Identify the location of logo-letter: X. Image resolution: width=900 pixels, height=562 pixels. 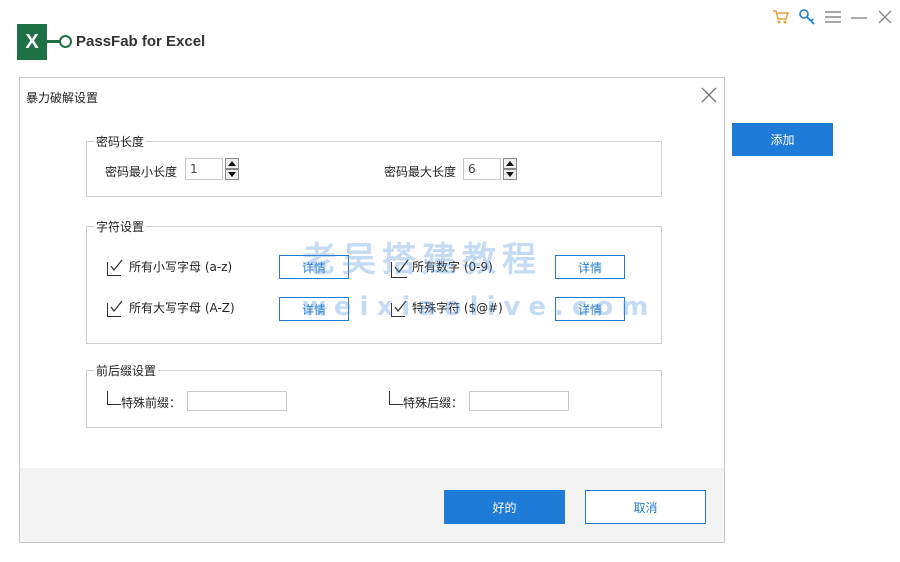
(32, 41).